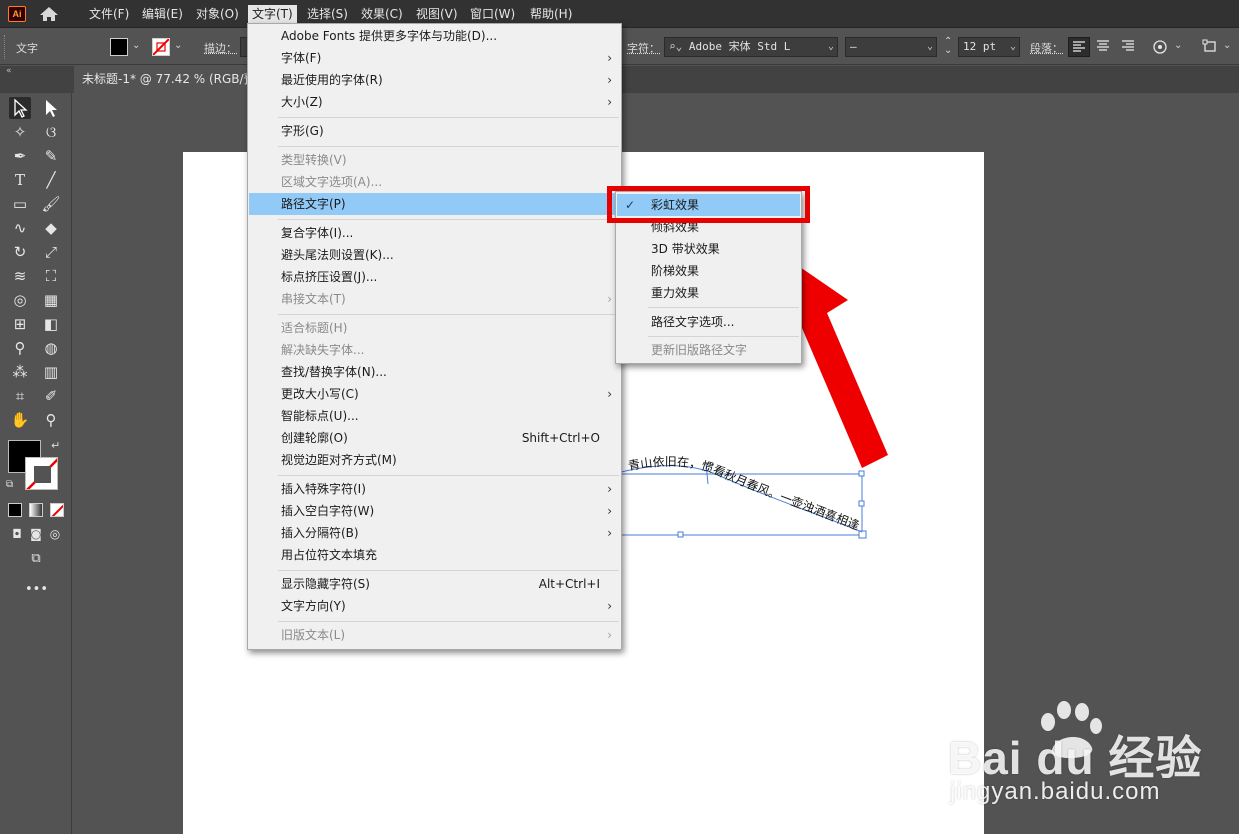  Describe the element at coordinates (51, 324) in the screenshot. I see `gradient-tool-icon: ◧` at that location.